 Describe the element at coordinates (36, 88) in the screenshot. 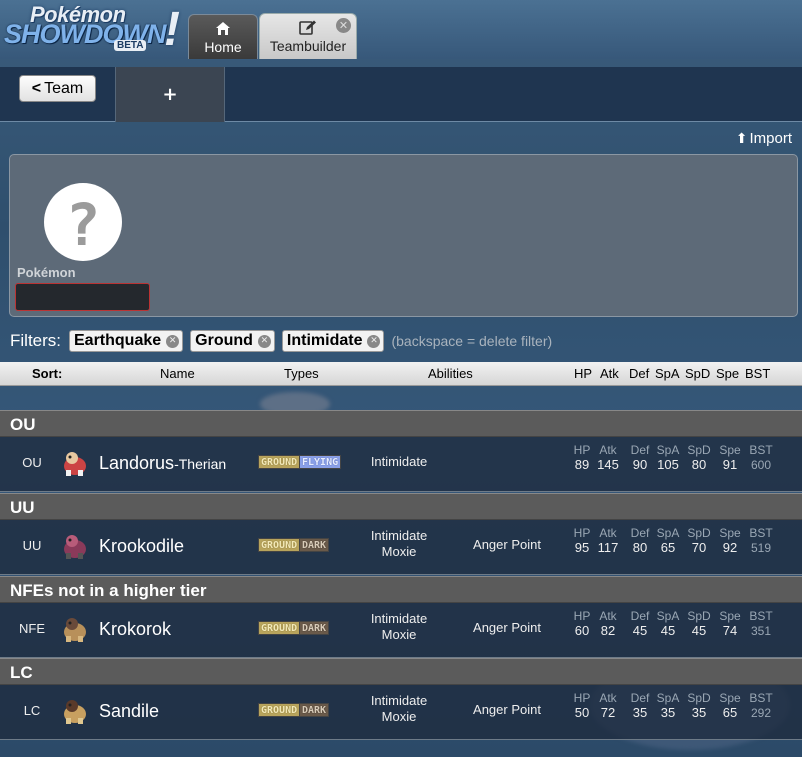

I see `chevron-left-icon: <` at that location.